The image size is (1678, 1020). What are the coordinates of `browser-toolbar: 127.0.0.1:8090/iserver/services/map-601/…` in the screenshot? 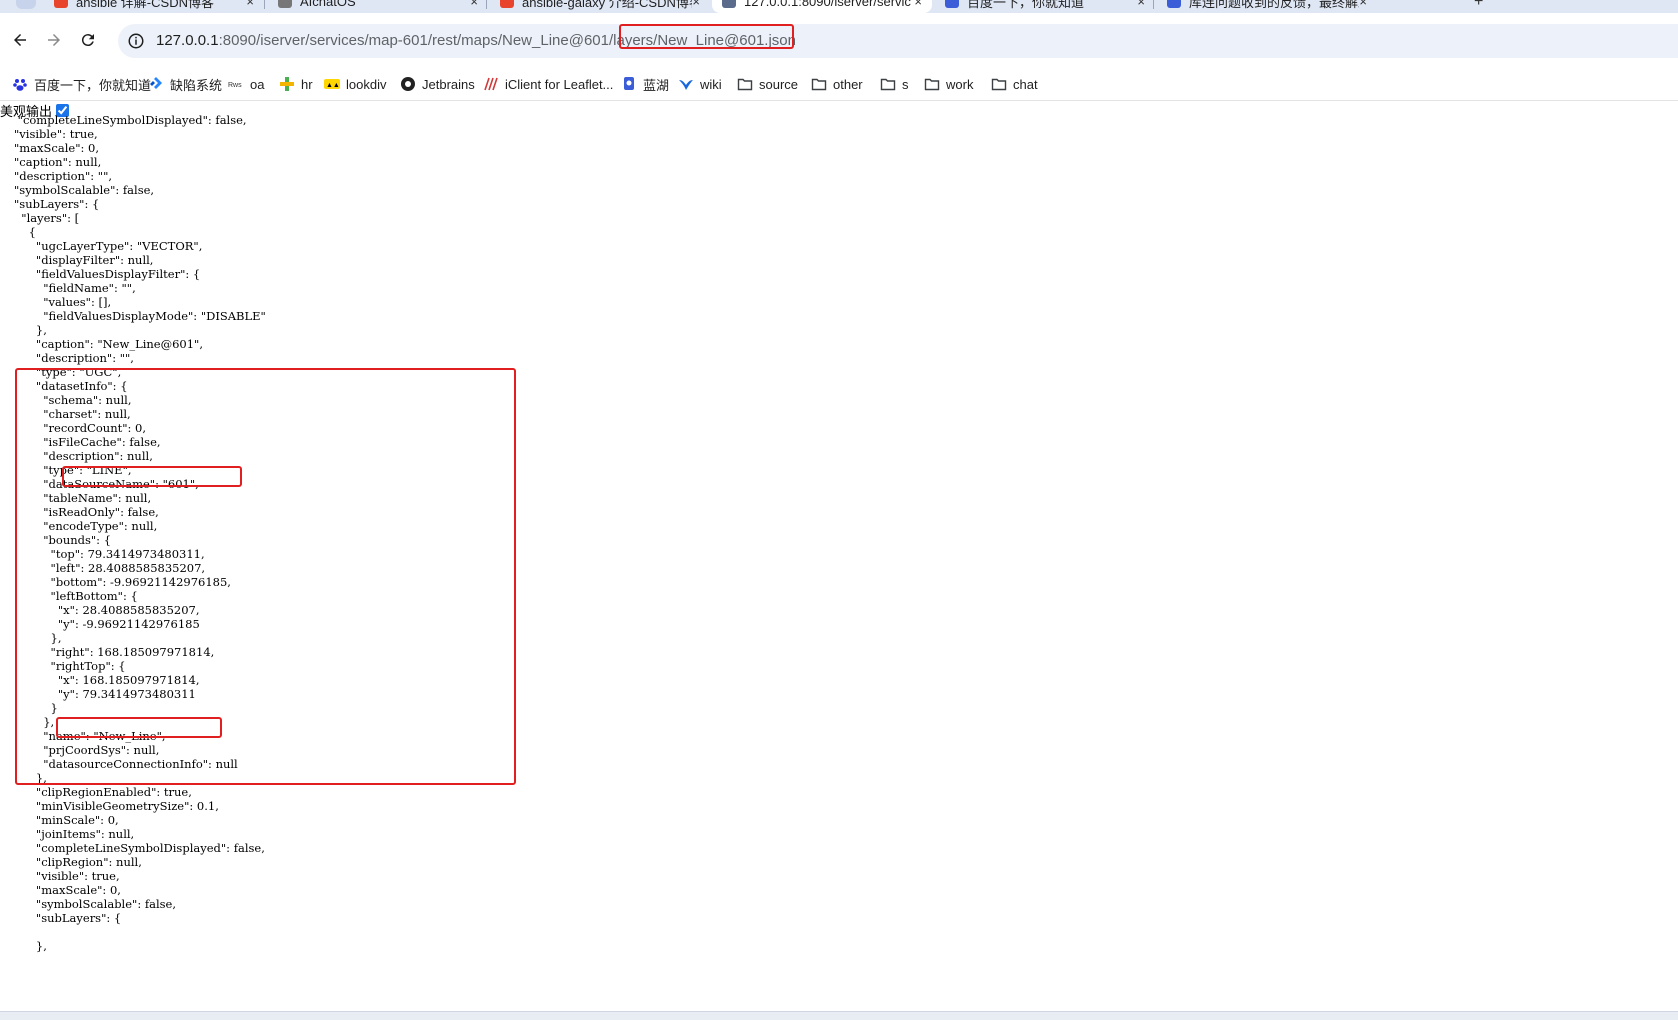 It's located at (839, 40).